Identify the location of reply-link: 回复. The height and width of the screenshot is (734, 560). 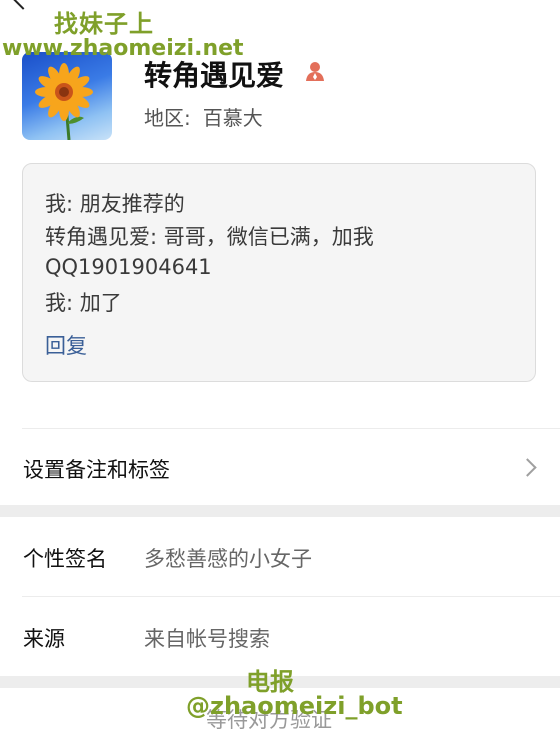
(66, 345).